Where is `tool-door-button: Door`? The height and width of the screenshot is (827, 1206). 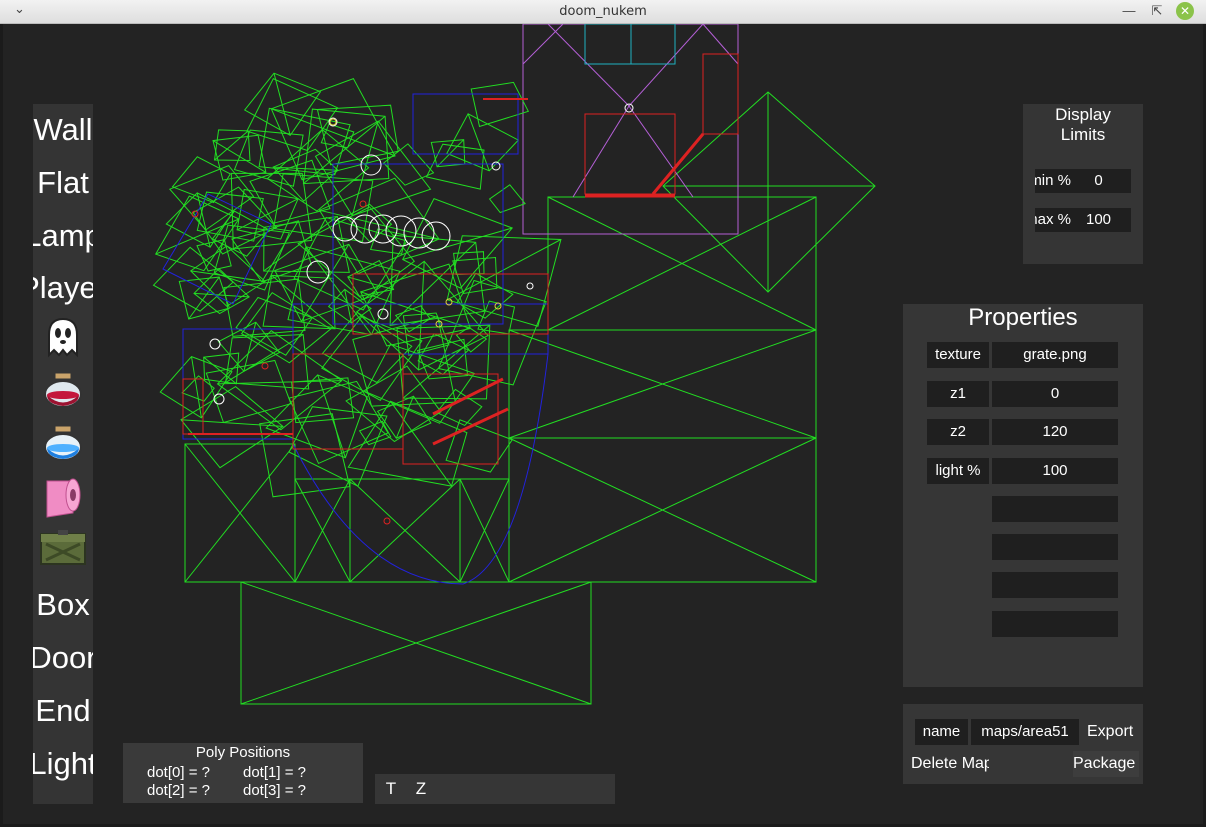 tool-door-button: Door is located at coordinates (63, 658).